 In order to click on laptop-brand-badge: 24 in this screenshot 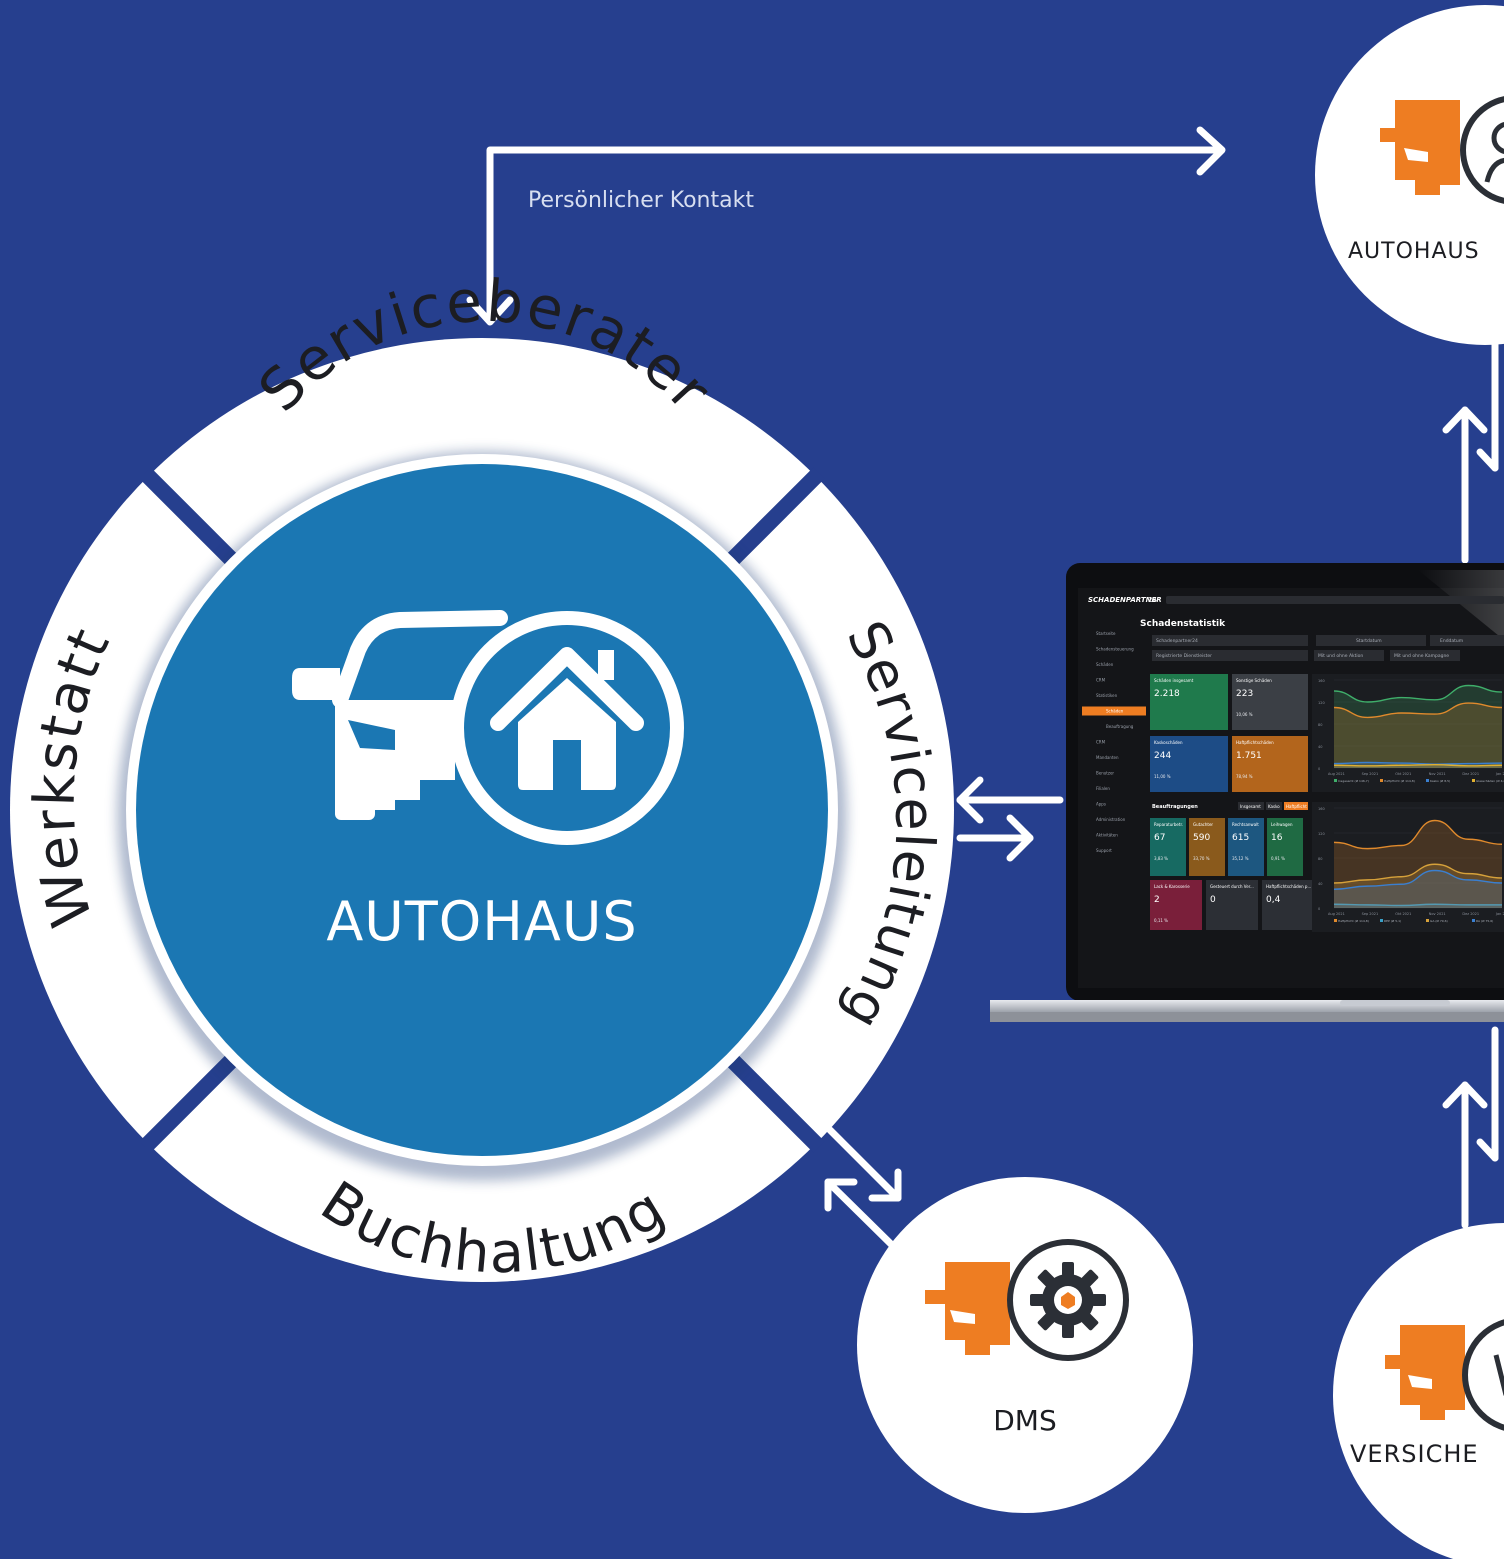, I will do `click(1152, 600)`.